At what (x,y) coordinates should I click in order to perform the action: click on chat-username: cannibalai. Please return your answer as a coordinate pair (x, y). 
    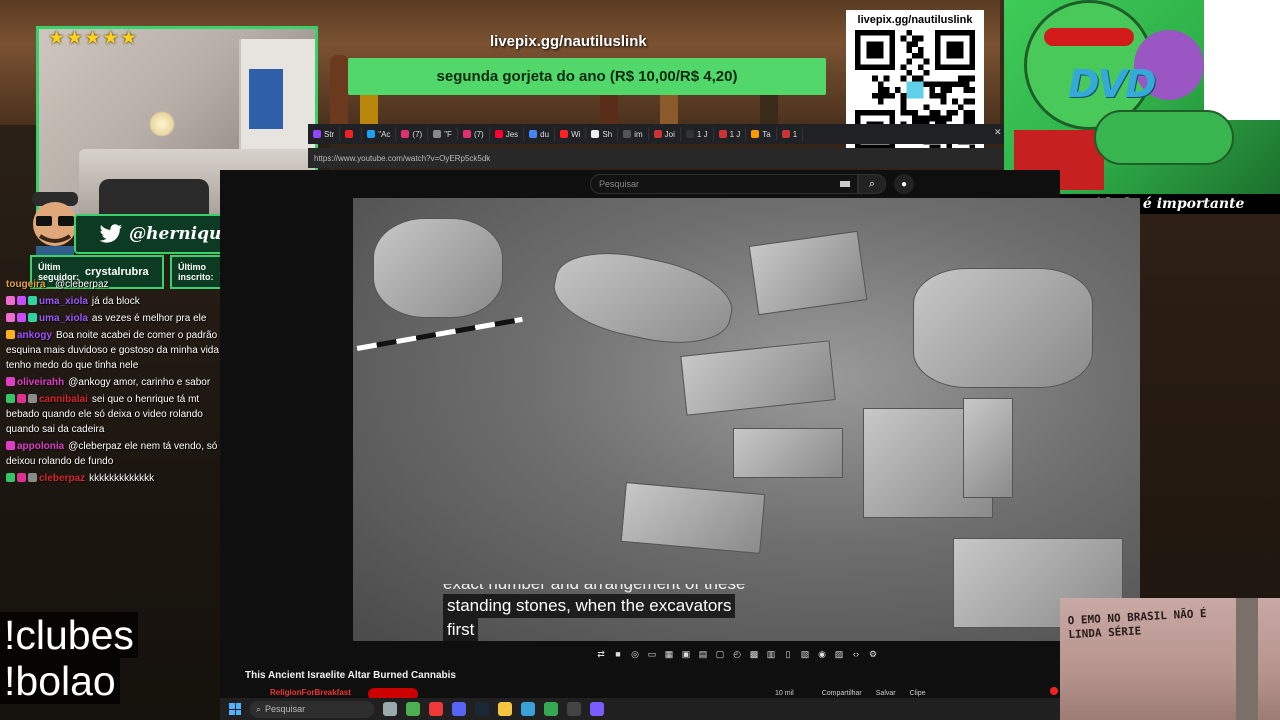
    Looking at the image, I should click on (63, 399).